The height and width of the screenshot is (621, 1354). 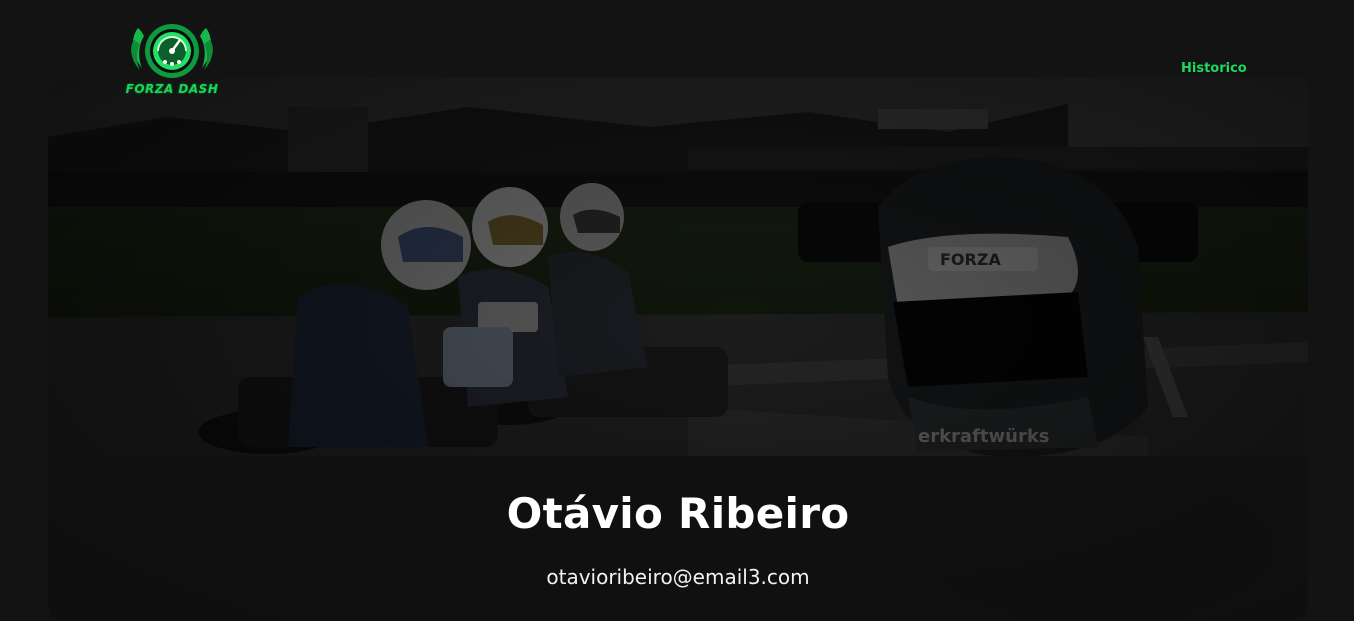 I want to click on user-name: Otávio Ribeiro, so click(x=678, y=513).